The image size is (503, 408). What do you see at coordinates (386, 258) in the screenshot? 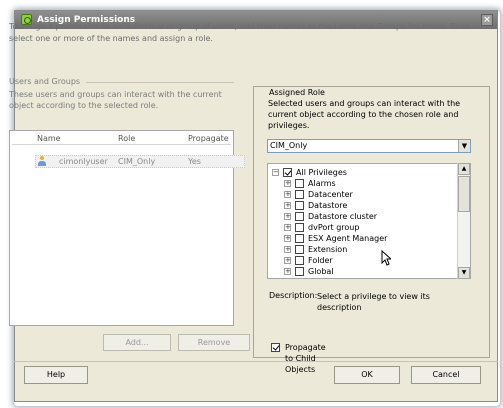
I see `mouse-pointer-icon` at bounding box center [386, 258].